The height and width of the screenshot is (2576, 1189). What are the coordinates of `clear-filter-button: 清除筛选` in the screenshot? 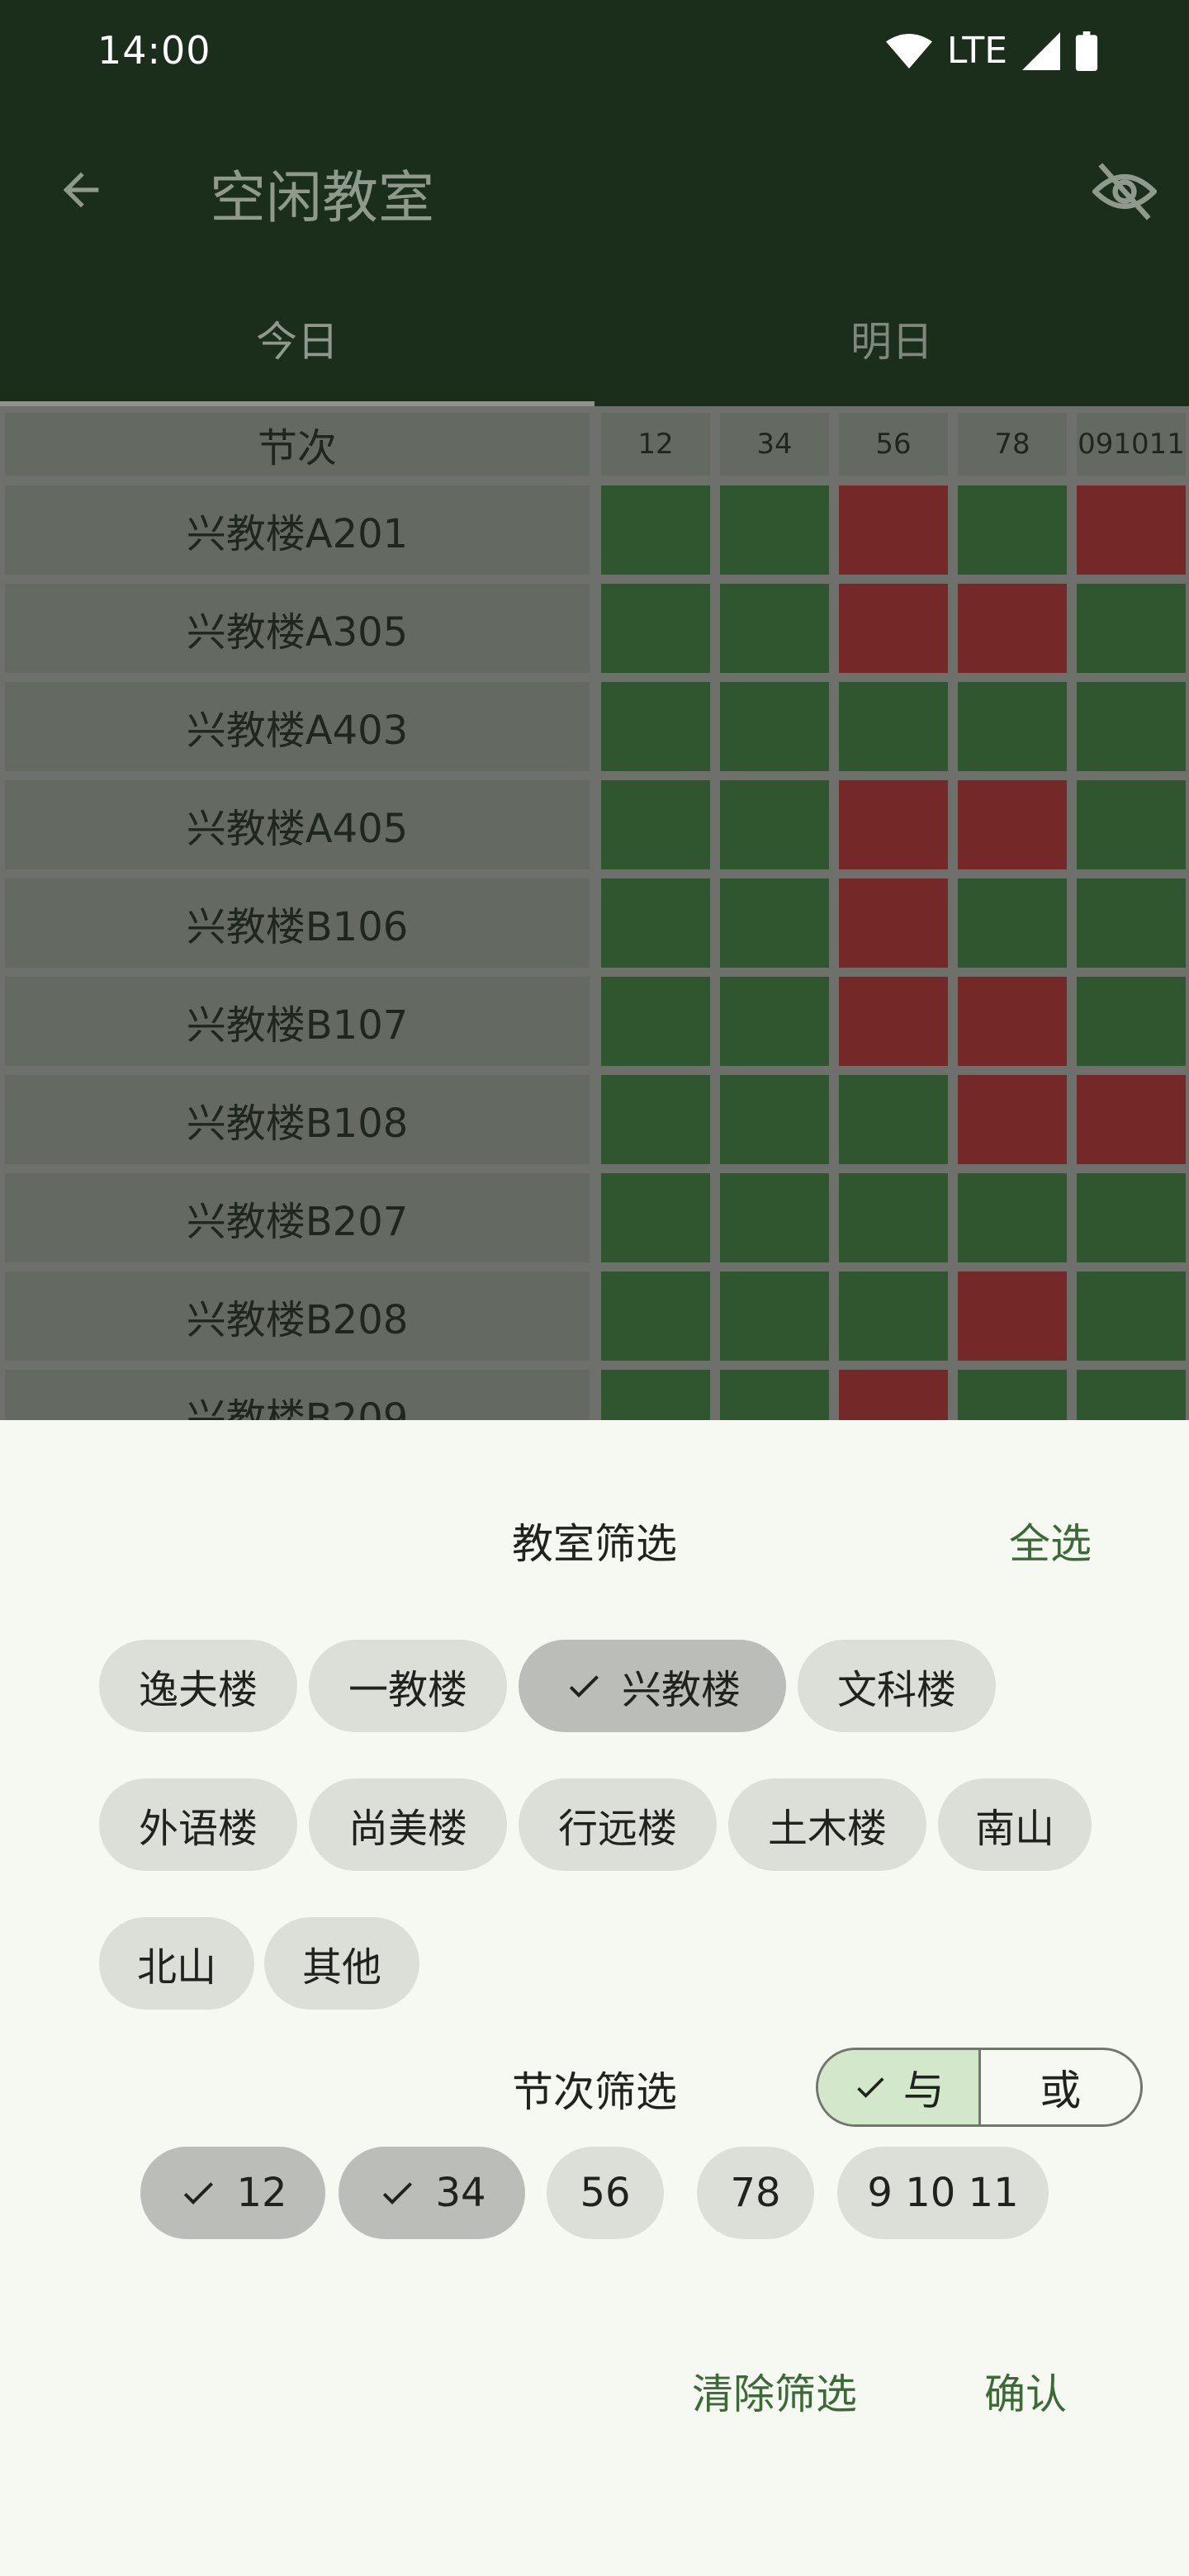 It's located at (774, 2391).